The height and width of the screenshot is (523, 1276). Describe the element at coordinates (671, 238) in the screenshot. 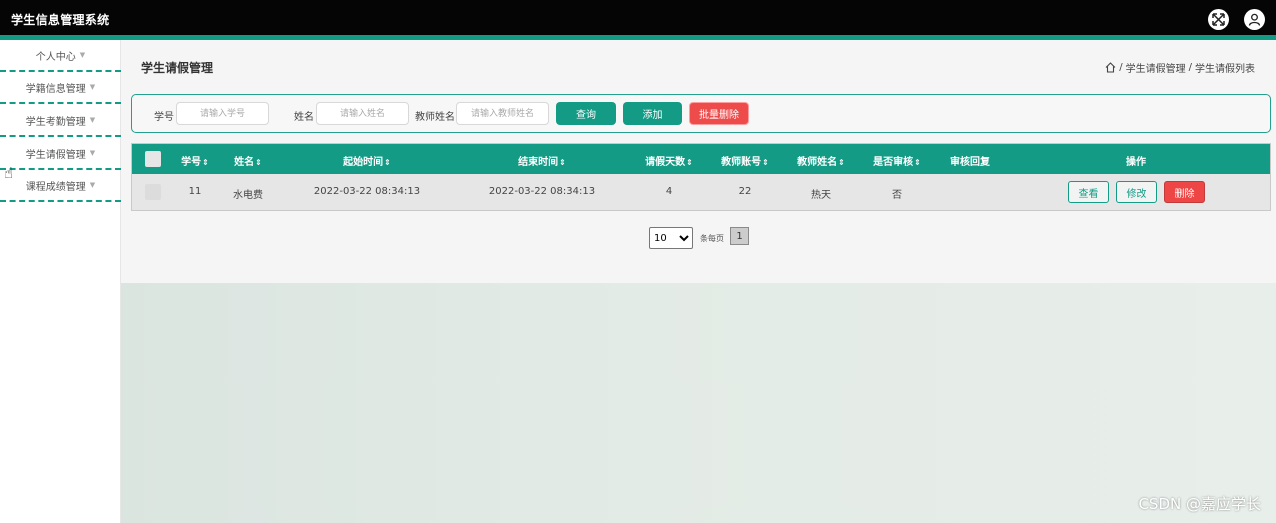

I see `page-size-select: 10 20 30` at that location.